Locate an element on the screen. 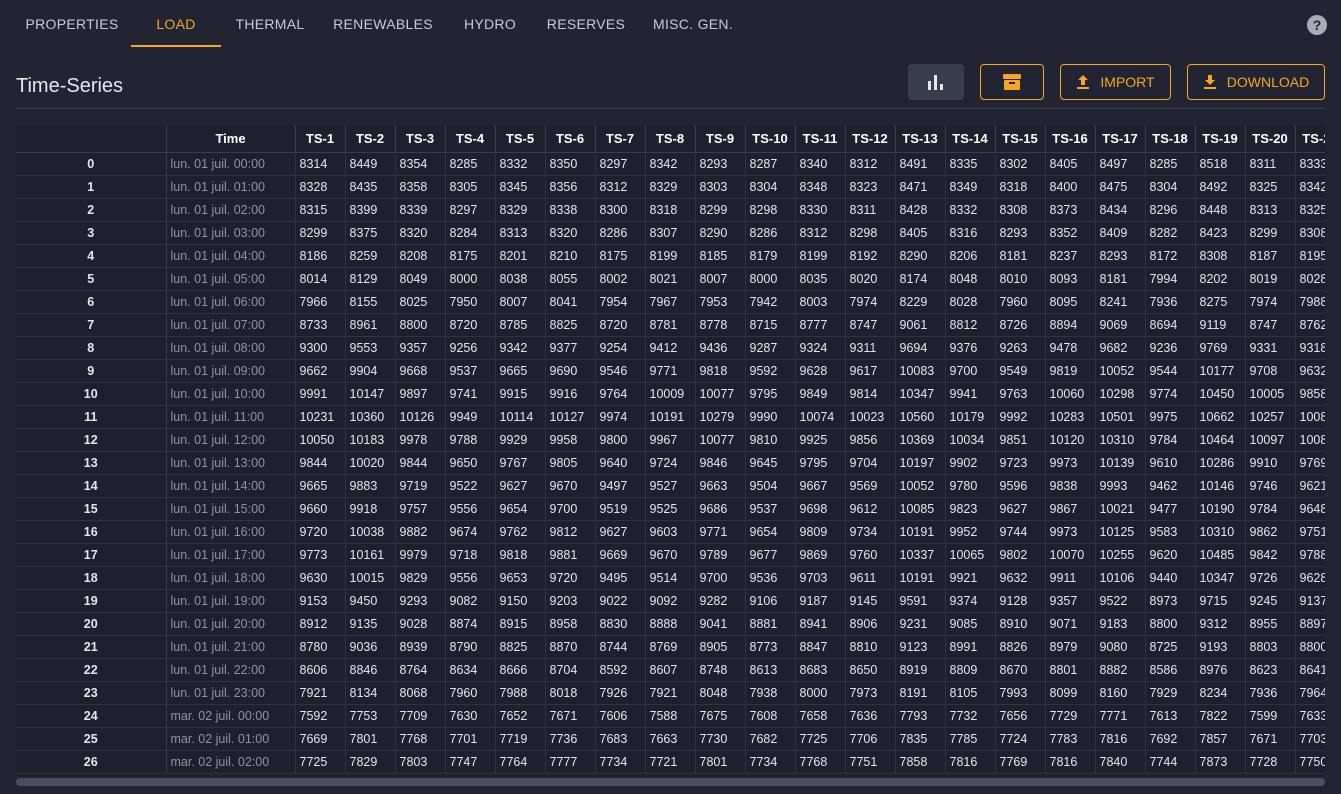 The height and width of the screenshot is (794, 1341). value-cell: 10126 is located at coordinates (420, 417).